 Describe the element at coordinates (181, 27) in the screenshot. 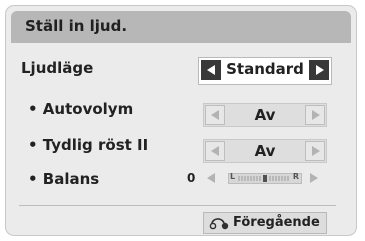

I see `panel-header: Ställ in ljud.` at that location.